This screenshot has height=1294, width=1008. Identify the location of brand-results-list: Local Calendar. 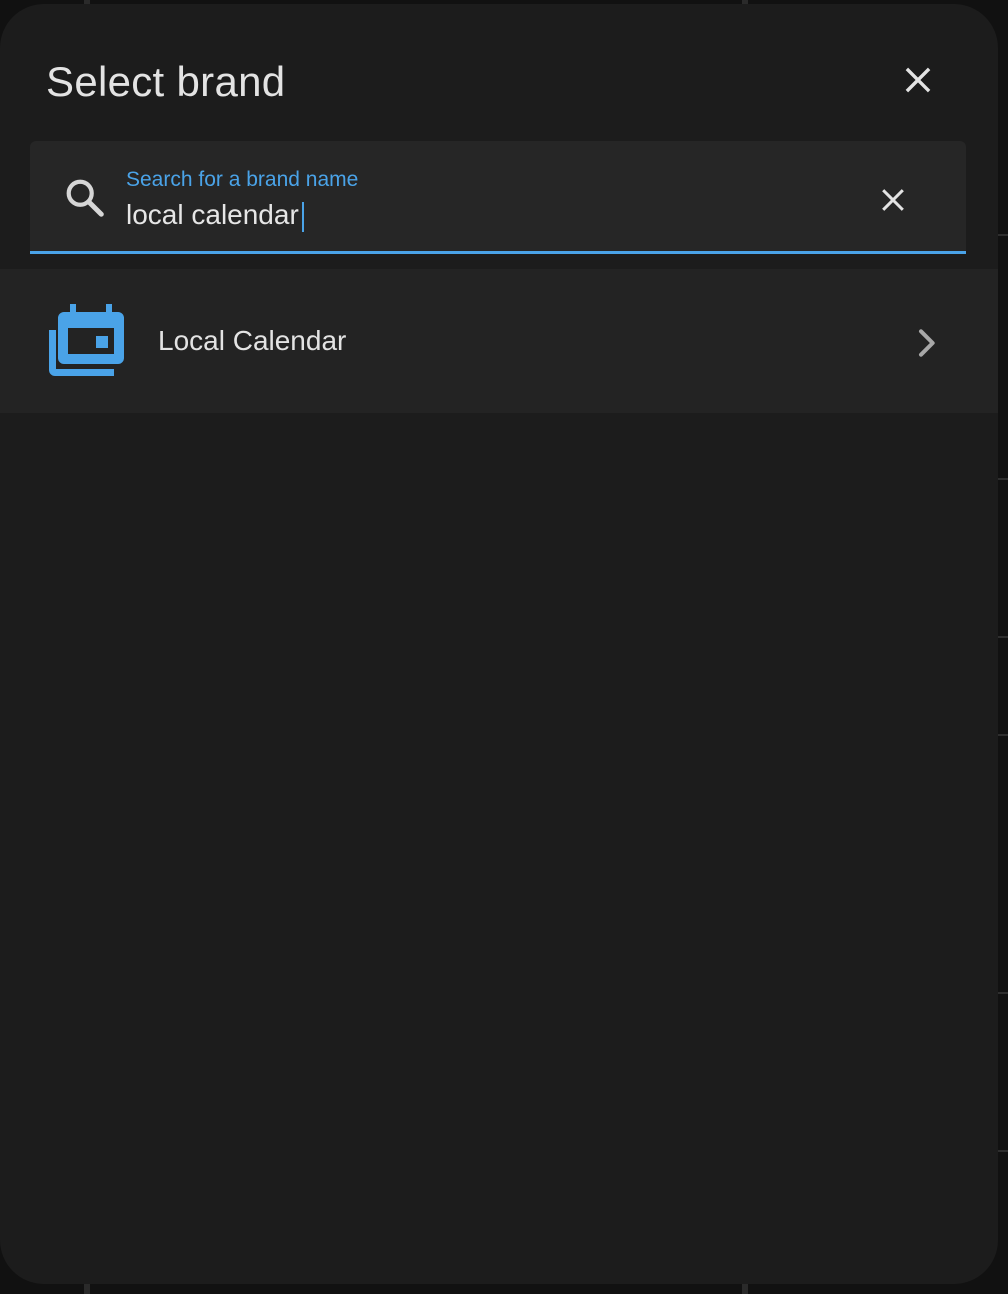
(499, 341).